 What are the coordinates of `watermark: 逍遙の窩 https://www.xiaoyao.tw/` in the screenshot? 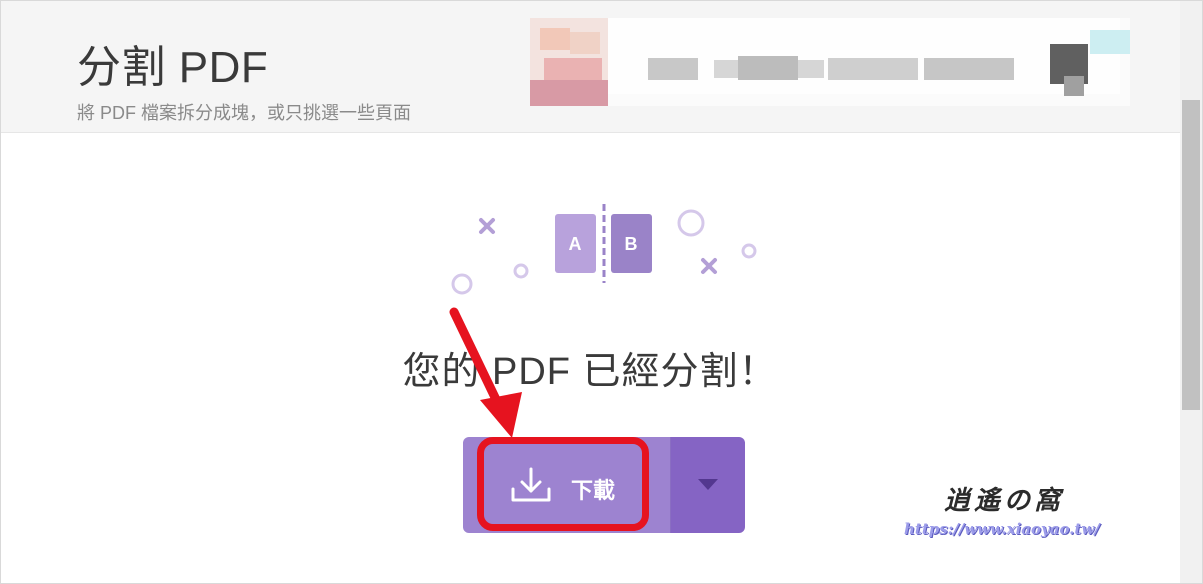 It's located at (1010, 512).